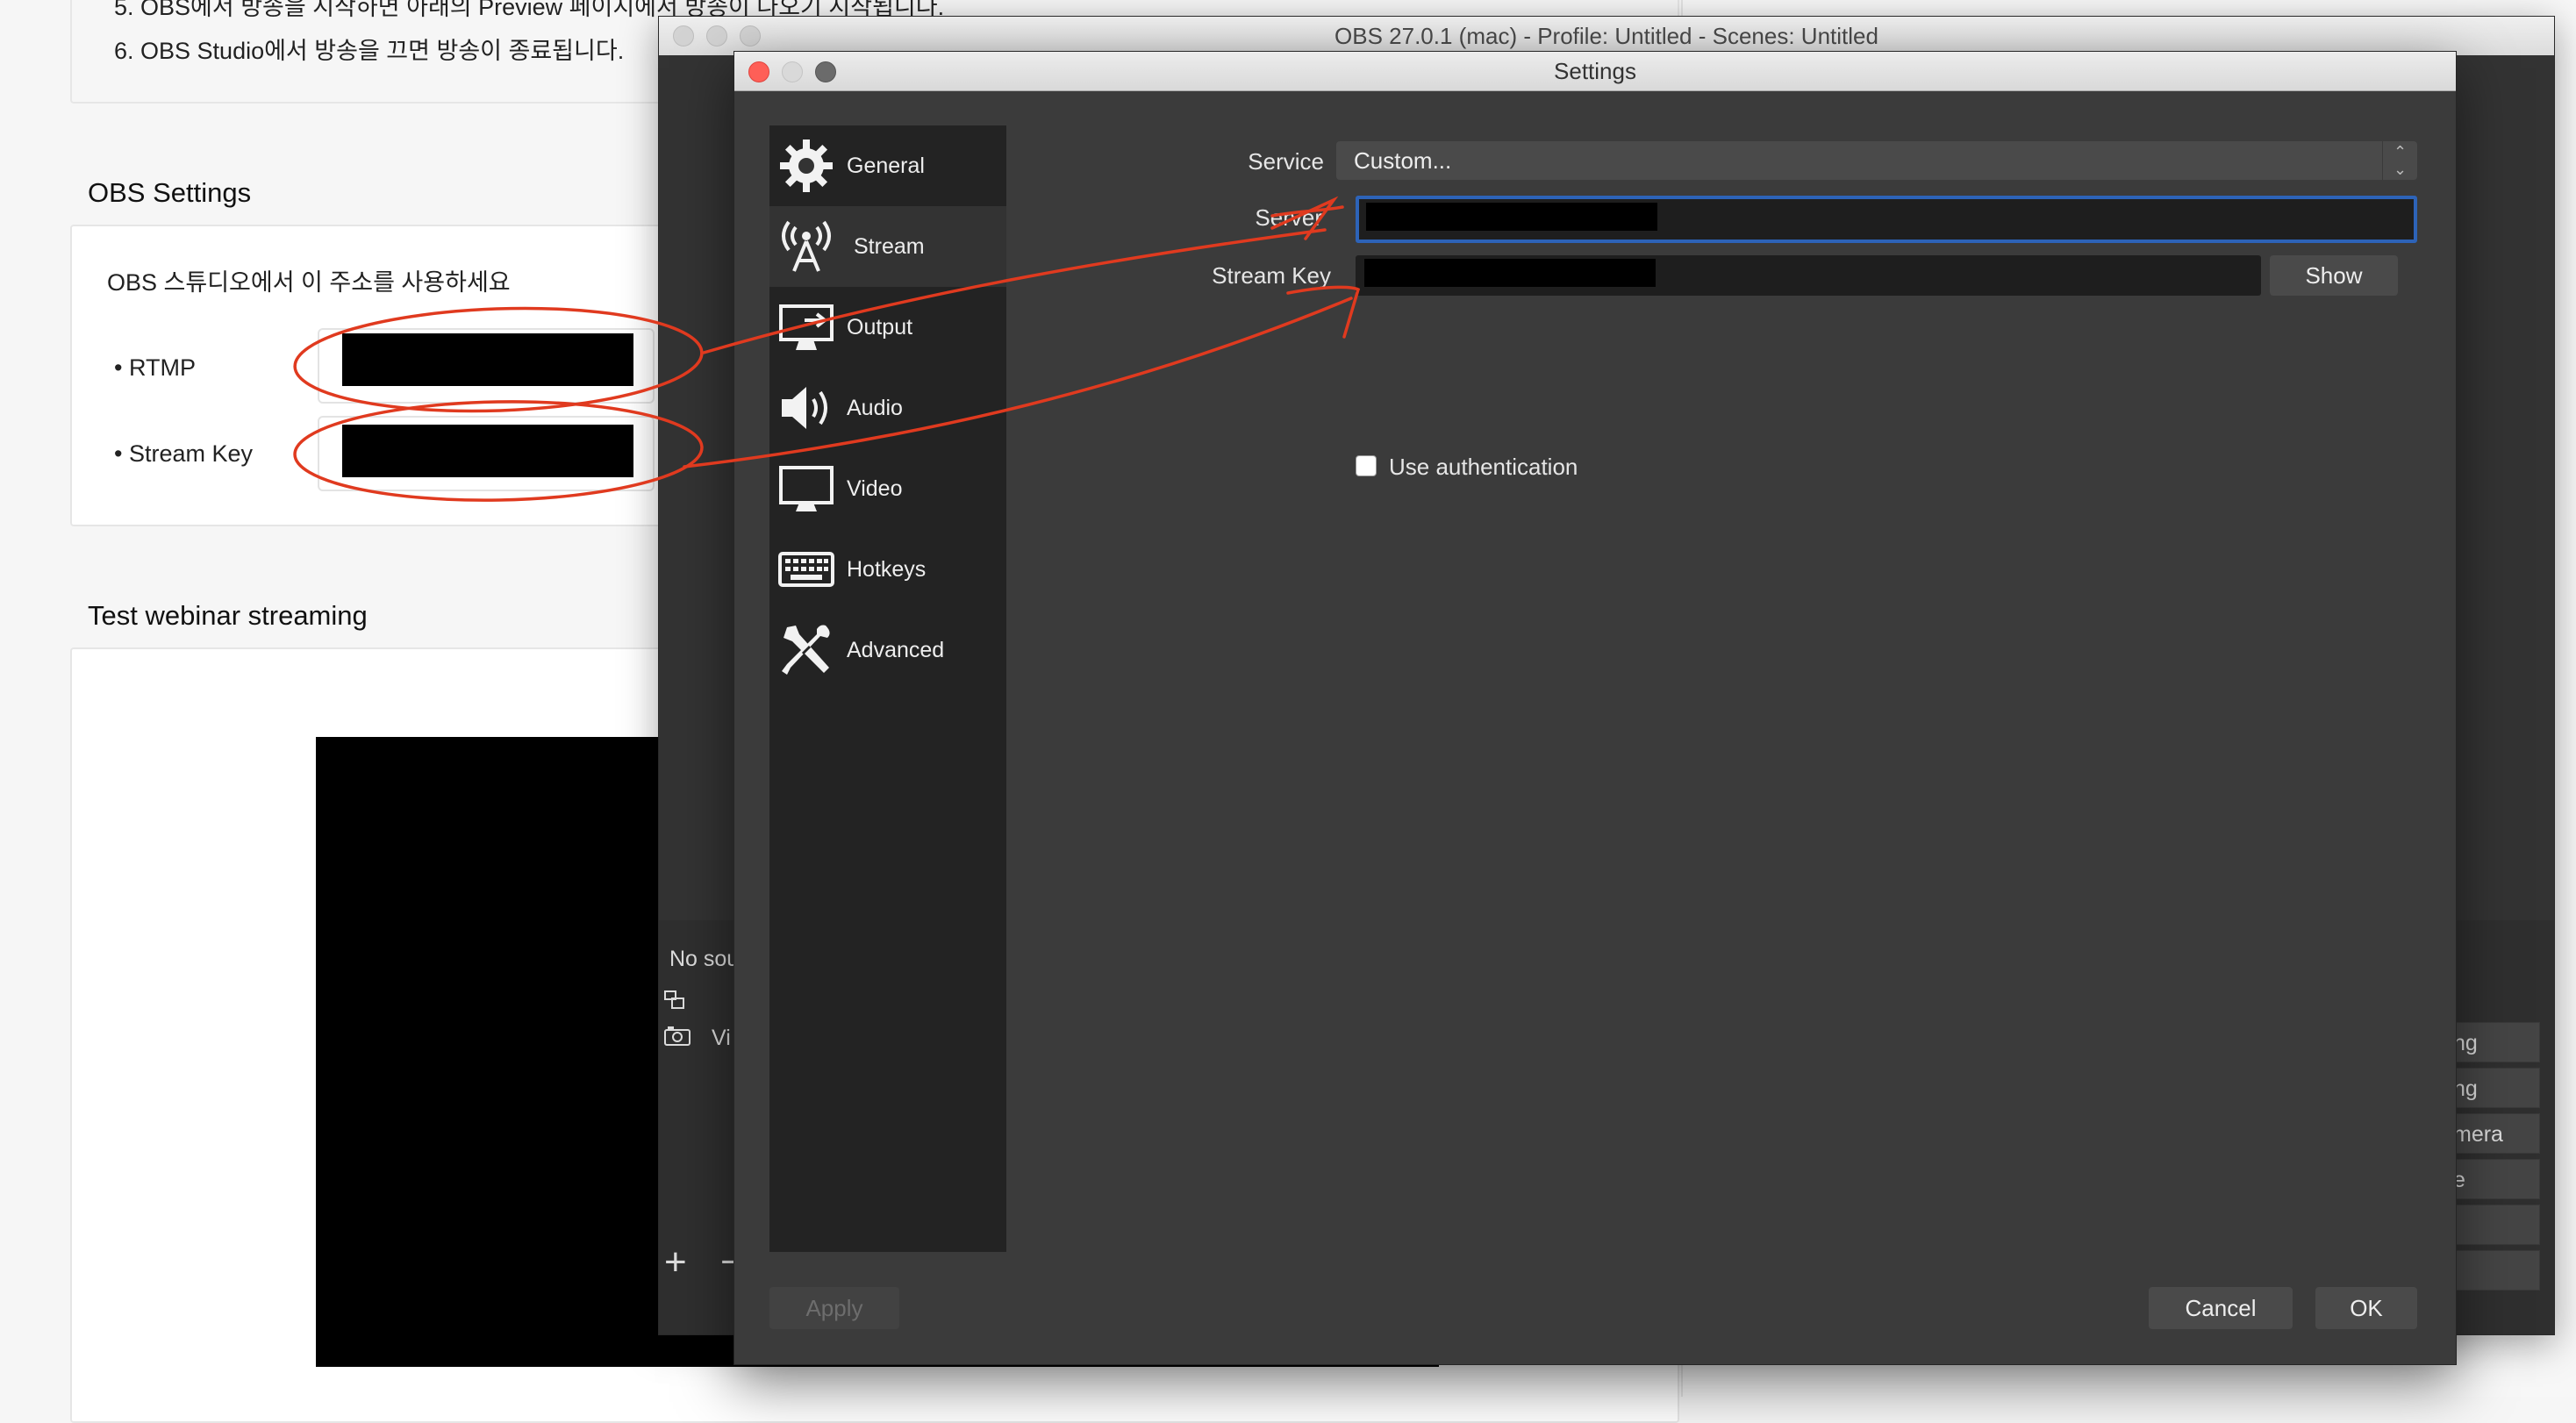  I want to click on speaker-icon, so click(806, 408).